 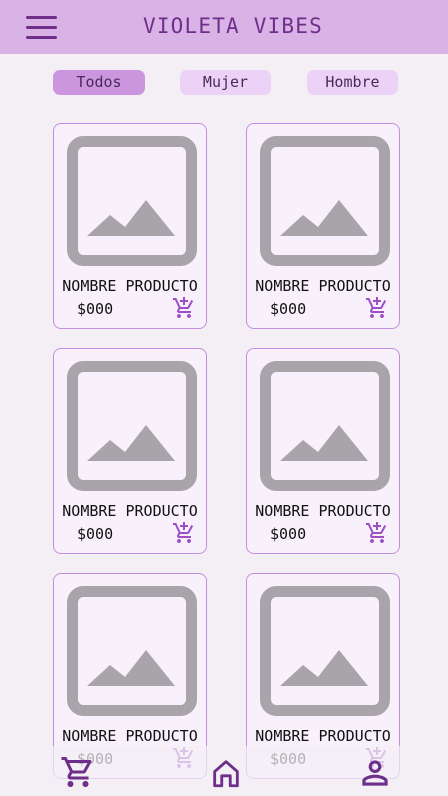 I want to click on app-header: VIOLETA VIBES, so click(x=224, y=27).